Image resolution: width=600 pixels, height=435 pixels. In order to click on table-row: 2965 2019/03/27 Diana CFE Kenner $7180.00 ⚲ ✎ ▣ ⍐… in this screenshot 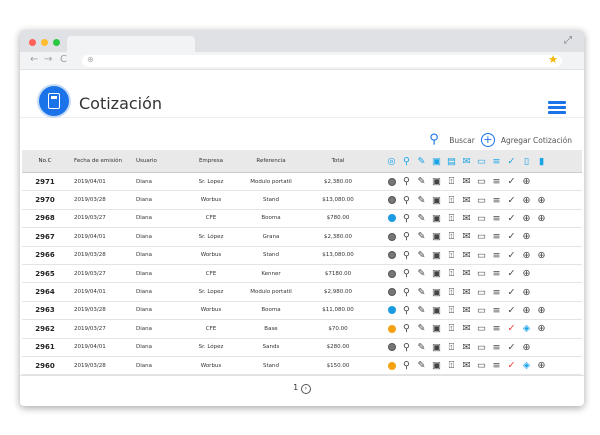, I will do `click(302, 274)`.